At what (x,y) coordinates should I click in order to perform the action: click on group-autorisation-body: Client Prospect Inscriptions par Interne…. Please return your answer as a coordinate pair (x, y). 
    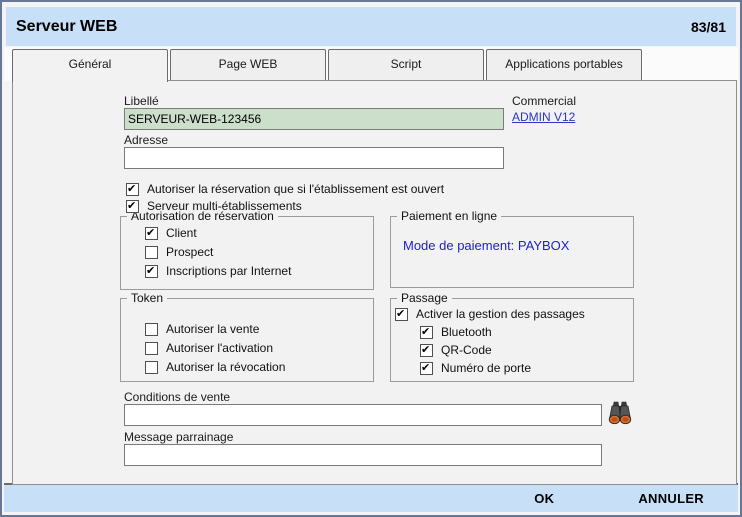
    Looking at the image, I should click on (247, 253).